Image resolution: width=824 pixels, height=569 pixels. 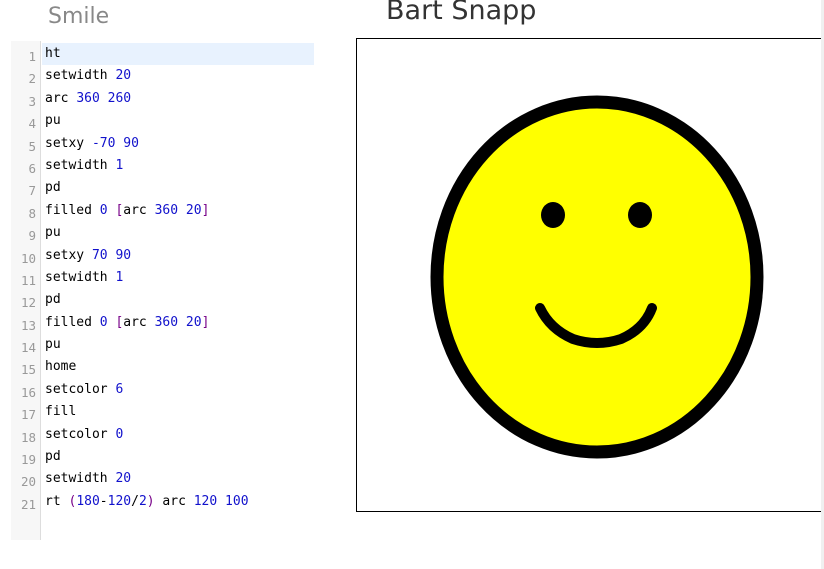 I want to click on code-line: 4 pu, so click(x=161, y=121).